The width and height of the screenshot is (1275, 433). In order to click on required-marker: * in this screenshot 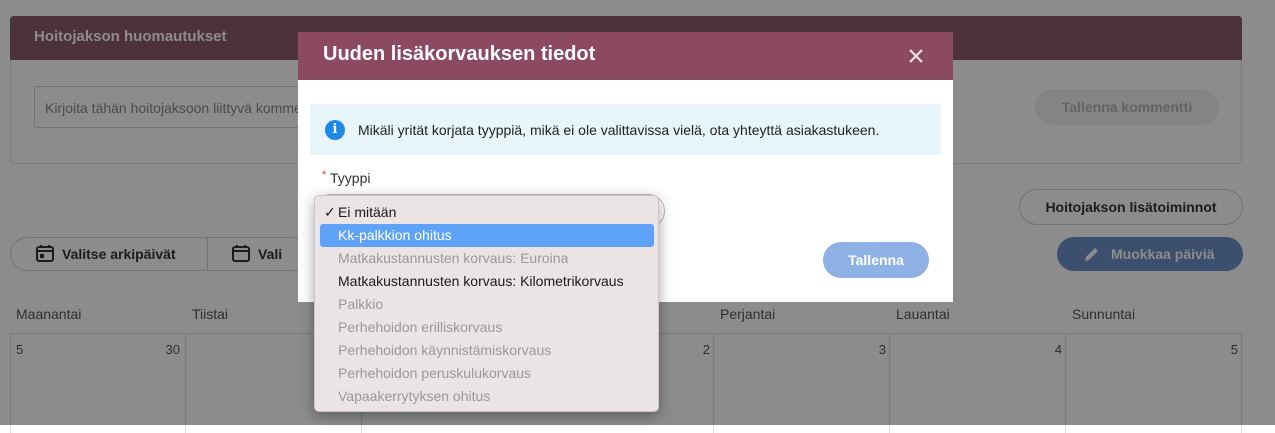, I will do `click(324, 175)`.